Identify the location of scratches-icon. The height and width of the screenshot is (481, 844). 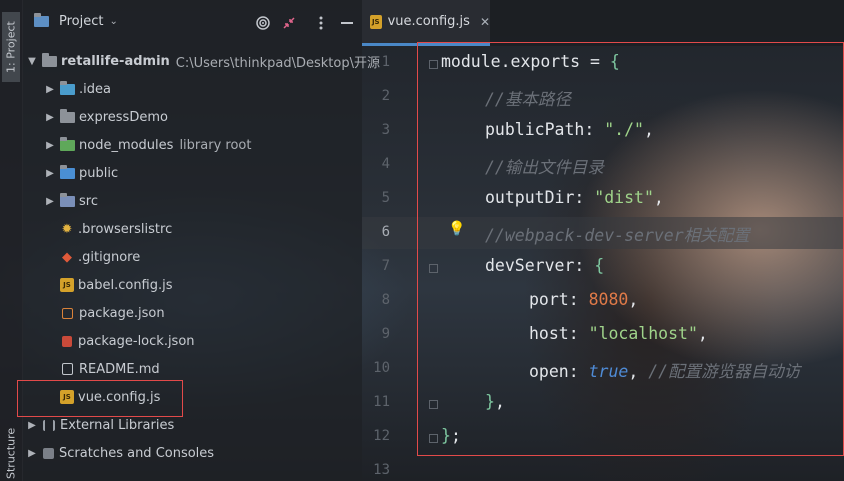
(48, 453).